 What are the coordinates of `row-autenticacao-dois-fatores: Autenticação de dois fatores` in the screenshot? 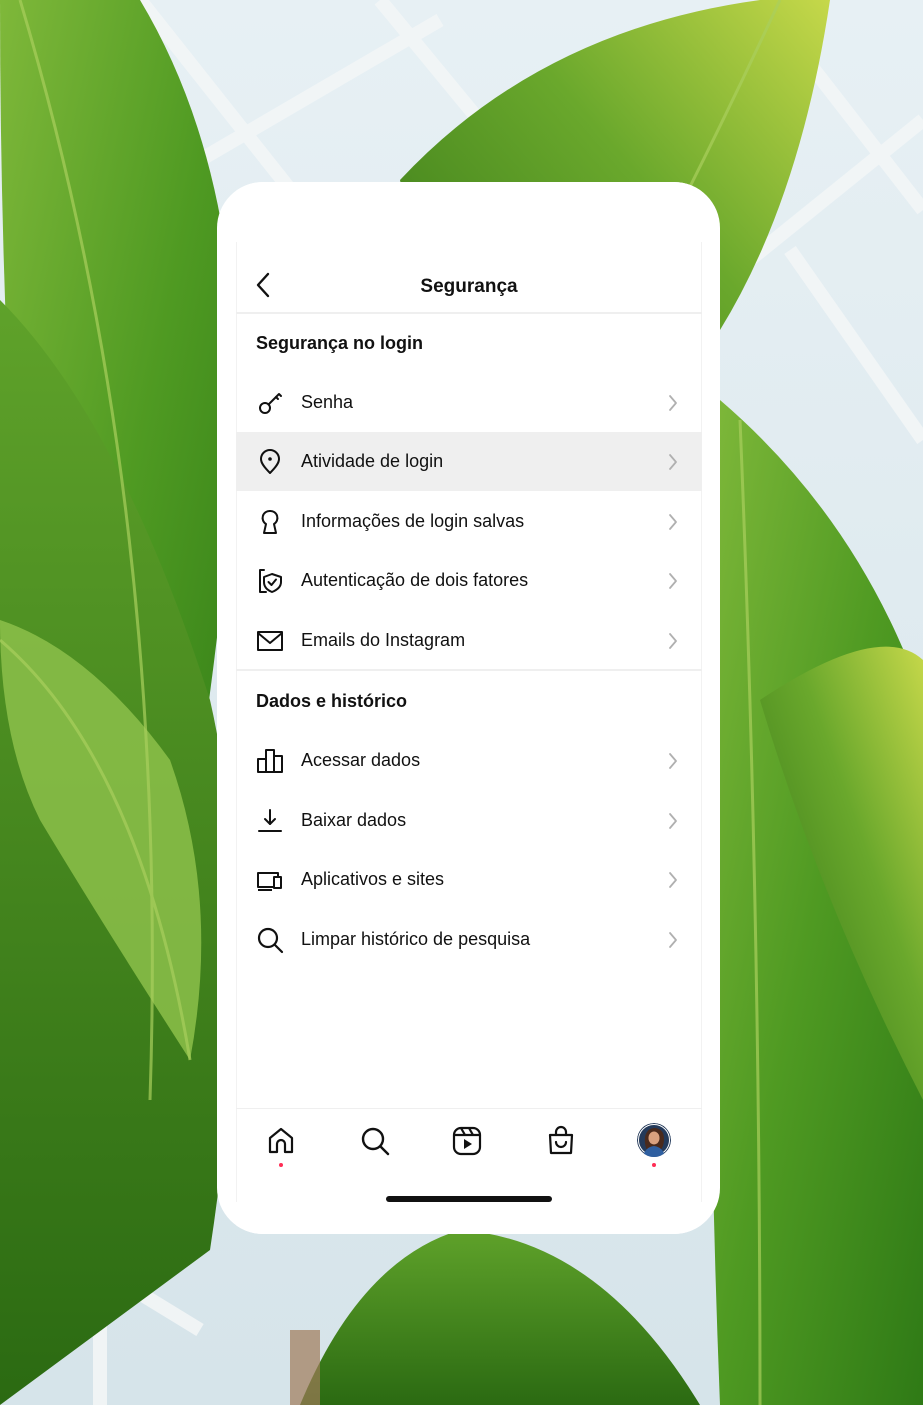 It's located at (469, 580).